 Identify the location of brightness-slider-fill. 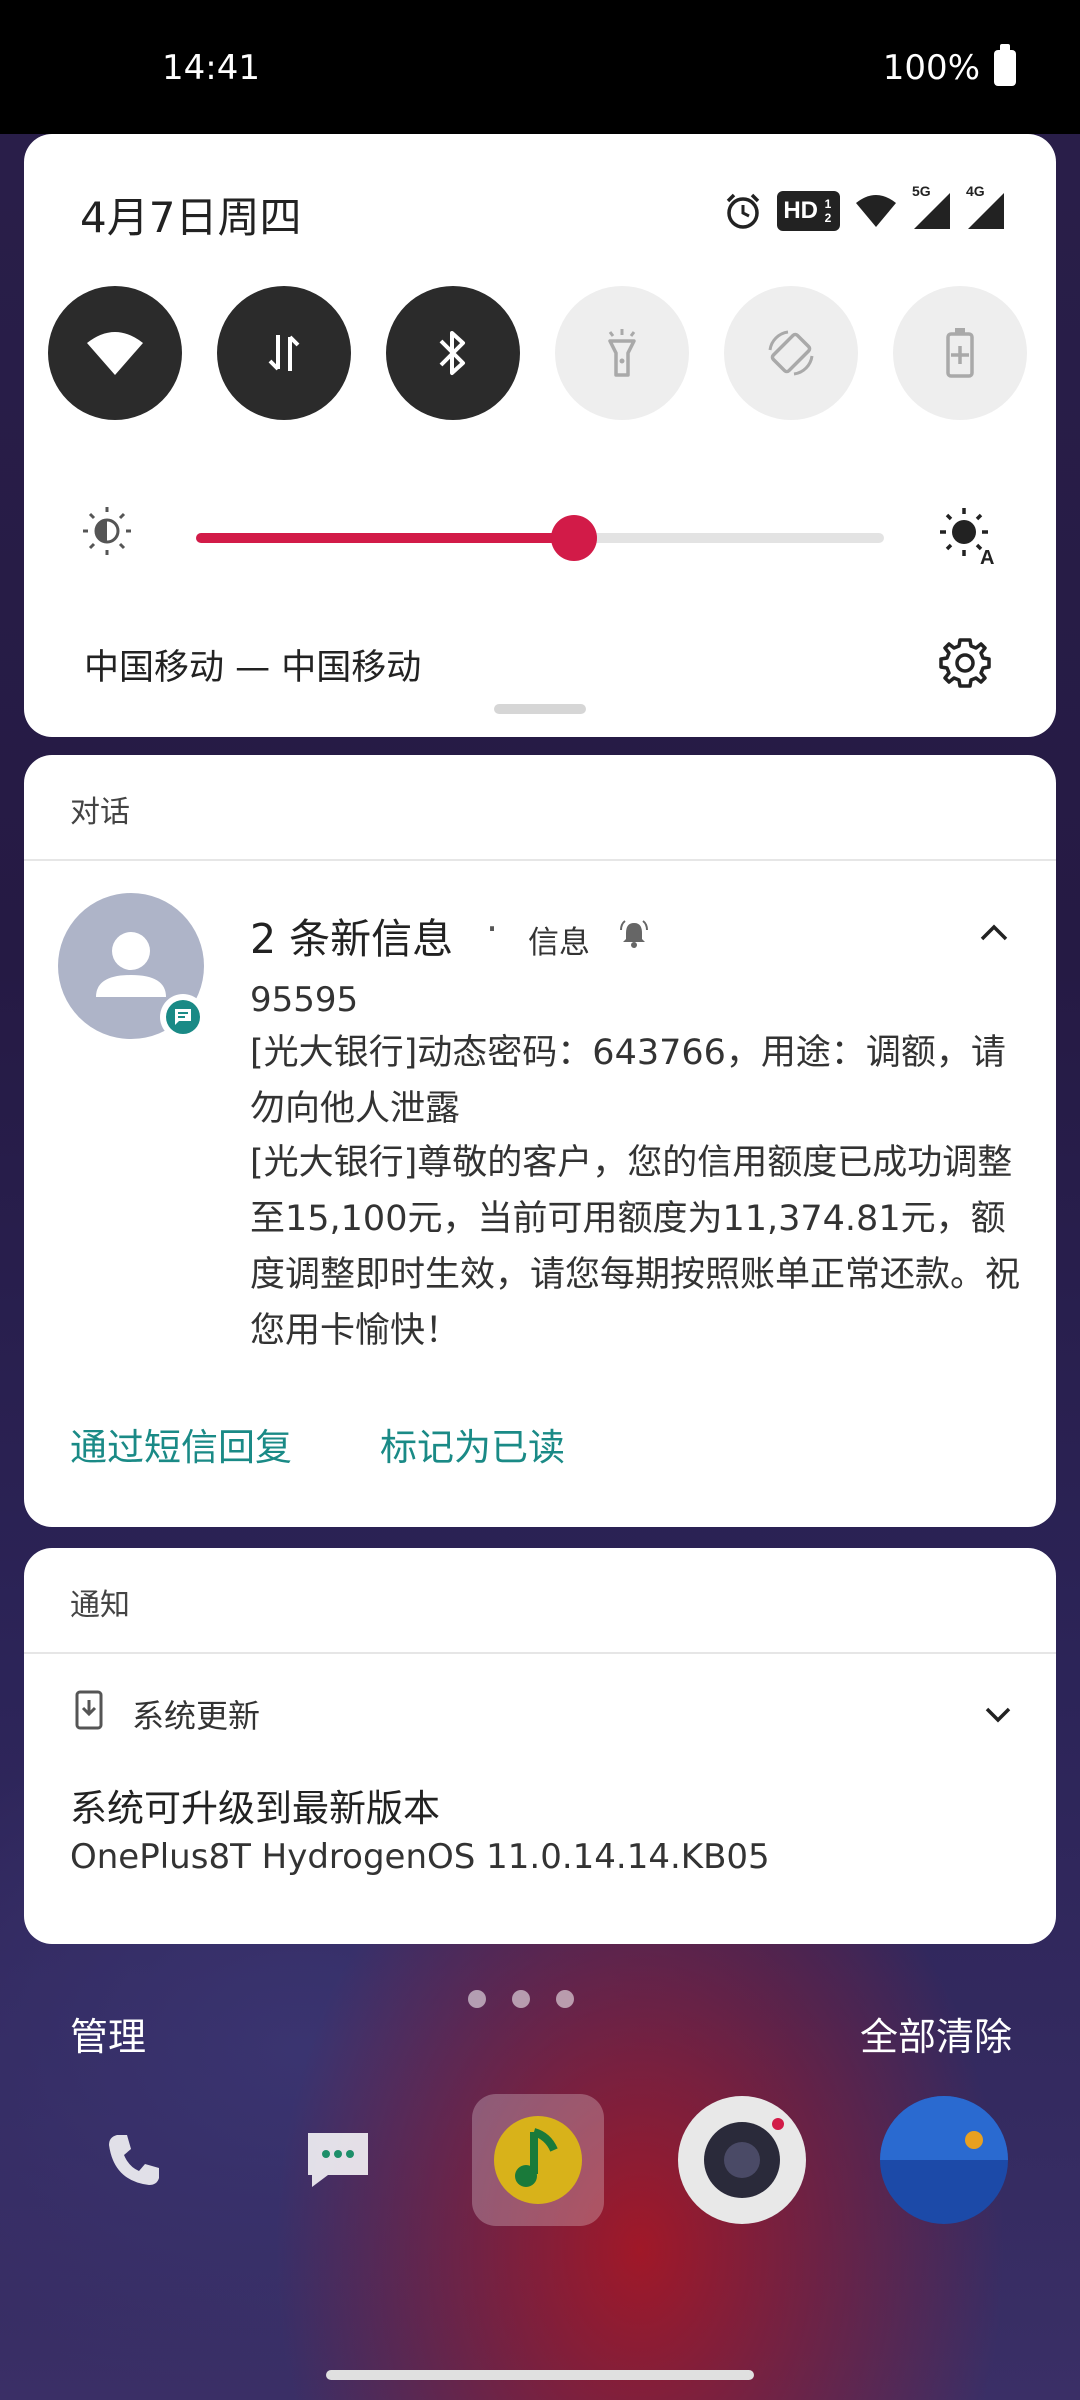
(385, 538).